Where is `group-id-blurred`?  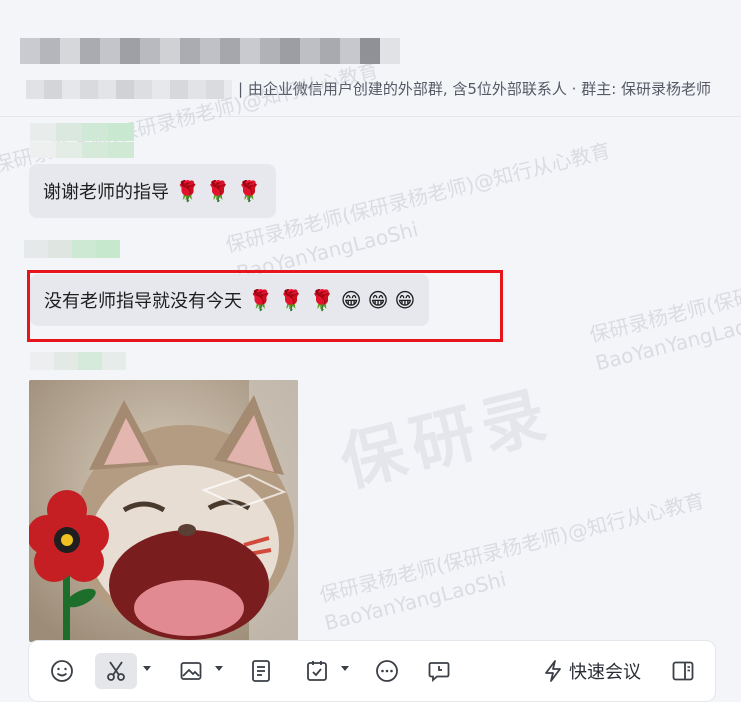
group-id-blurred is located at coordinates (129, 89).